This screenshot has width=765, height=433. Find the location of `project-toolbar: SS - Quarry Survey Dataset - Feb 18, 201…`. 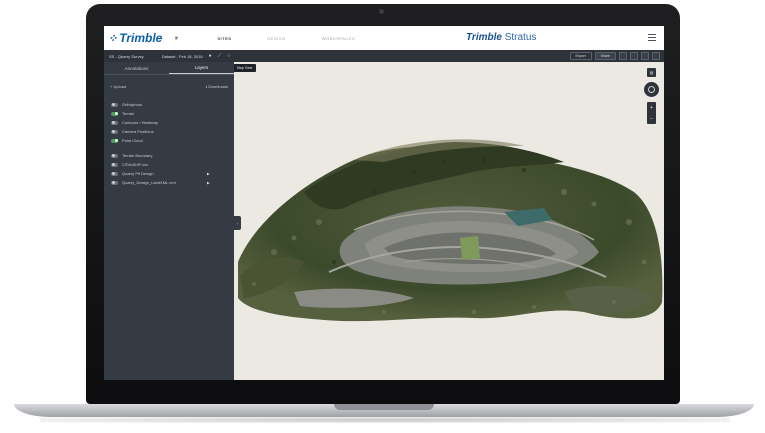

project-toolbar: SS - Quarry Survey Dataset - Feb 18, 201… is located at coordinates (384, 56).